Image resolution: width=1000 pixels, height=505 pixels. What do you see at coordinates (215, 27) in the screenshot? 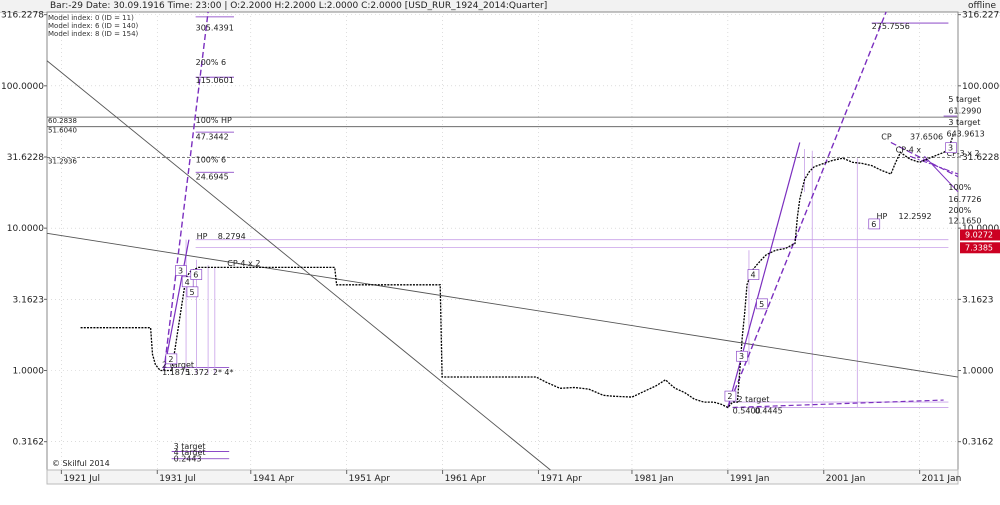
I see `annotation-label: 305.4391` at bounding box center [215, 27].